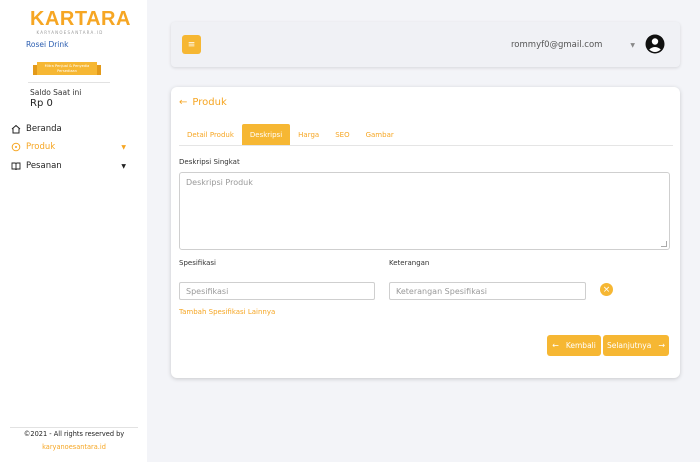  I want to click on footer-copyright: ©2021 - All rights reserved by, so click(74, 434).